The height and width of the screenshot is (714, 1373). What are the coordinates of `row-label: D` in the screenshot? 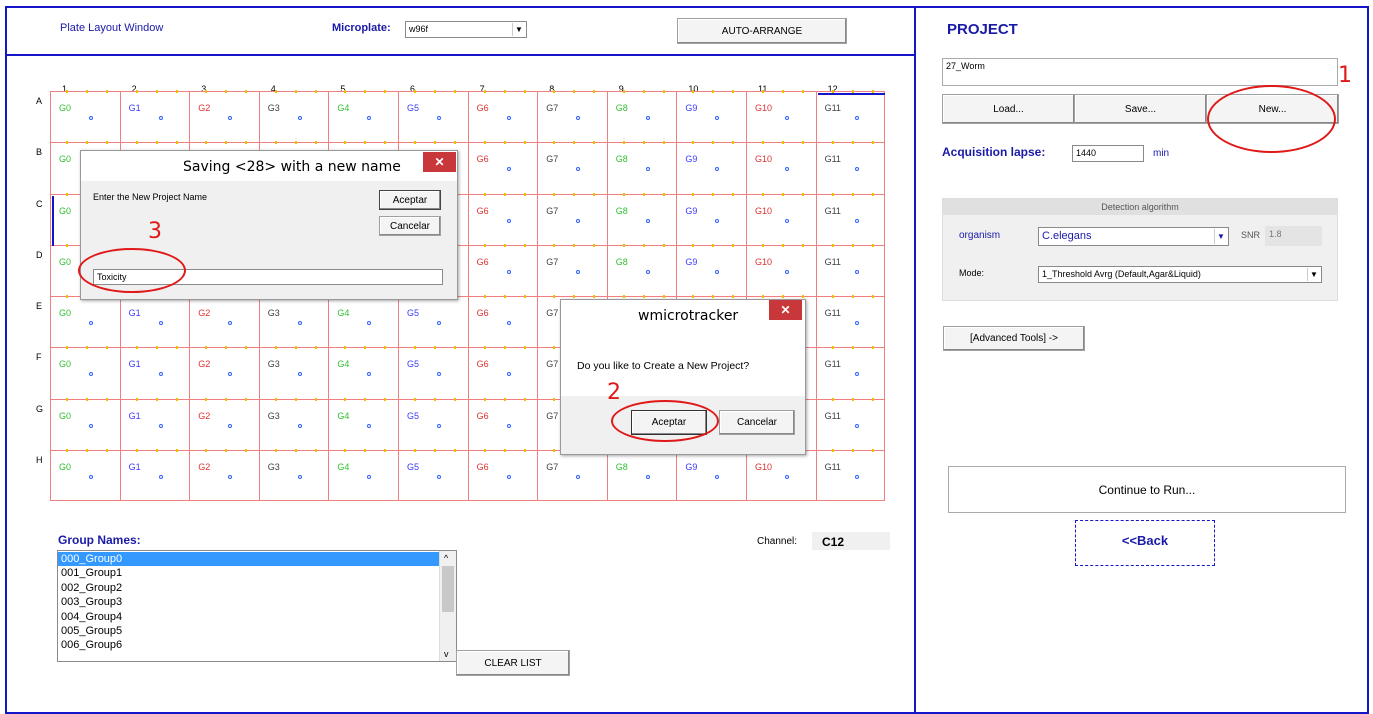 It's located at (39, 255).